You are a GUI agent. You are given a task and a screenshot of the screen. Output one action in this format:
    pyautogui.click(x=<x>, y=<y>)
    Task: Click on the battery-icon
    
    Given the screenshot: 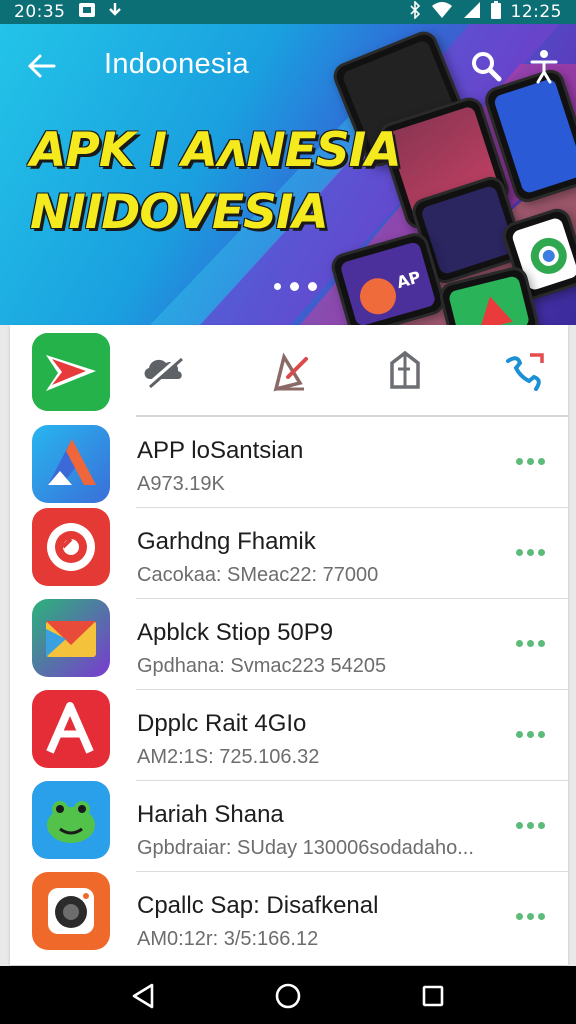 What is the action you would take?
    pyautogui.click(x=495, y=12)
    